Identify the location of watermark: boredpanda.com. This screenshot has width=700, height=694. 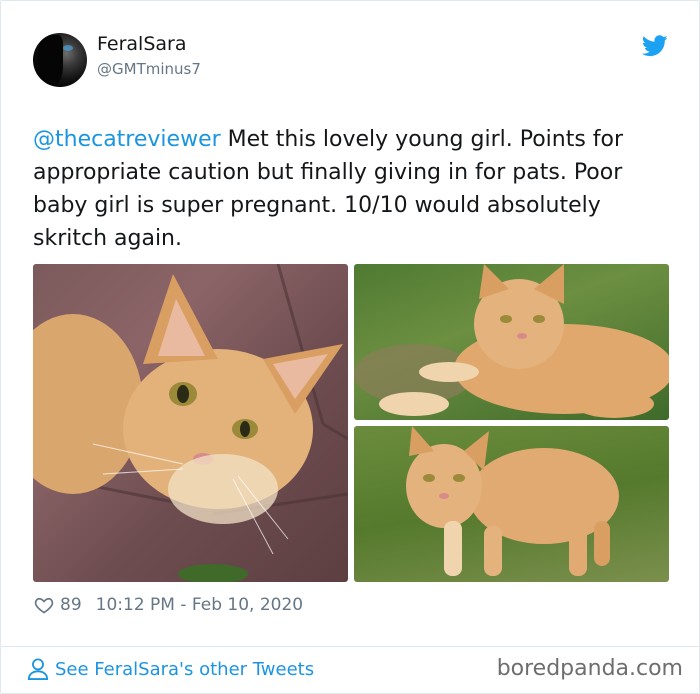
(589, 668).